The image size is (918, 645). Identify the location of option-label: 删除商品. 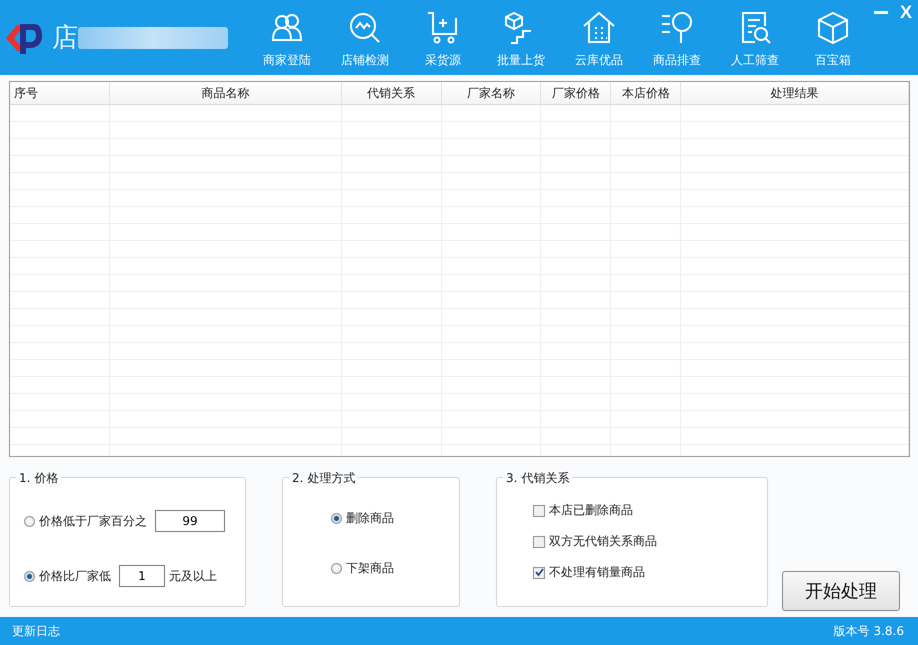
(370, 518).